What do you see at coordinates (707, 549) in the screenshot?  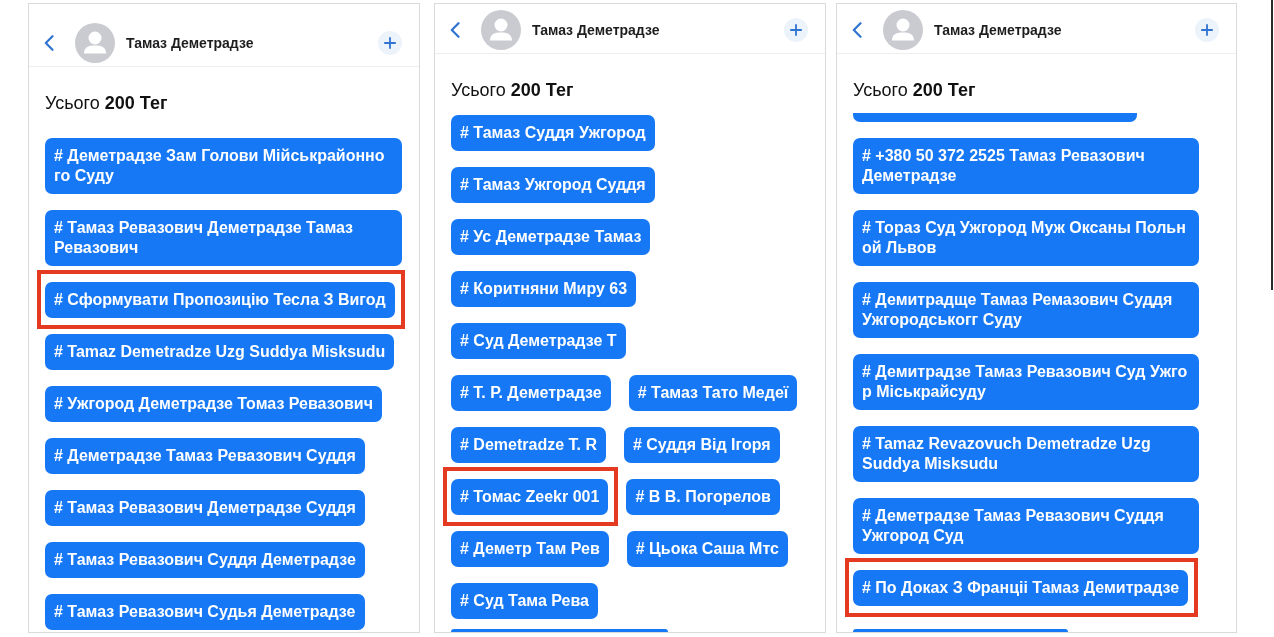 I see `tag-chip: # Цьока Саша Мтс` at bounding box center [707, 549].